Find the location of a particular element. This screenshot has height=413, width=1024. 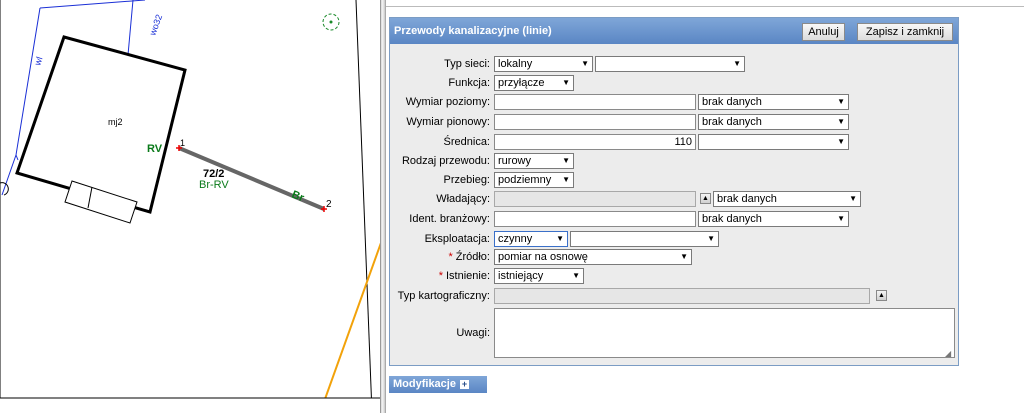

routing-select: podziemny ▼ is located at coordinates (534, 180).